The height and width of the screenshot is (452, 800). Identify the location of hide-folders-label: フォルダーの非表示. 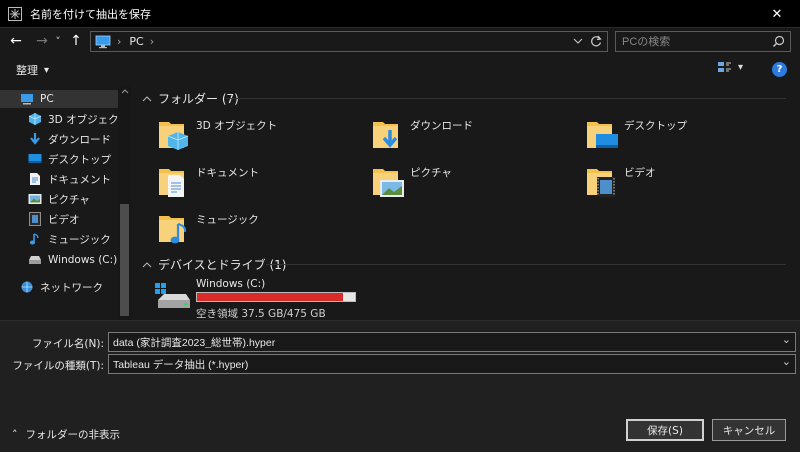
(73, 435).